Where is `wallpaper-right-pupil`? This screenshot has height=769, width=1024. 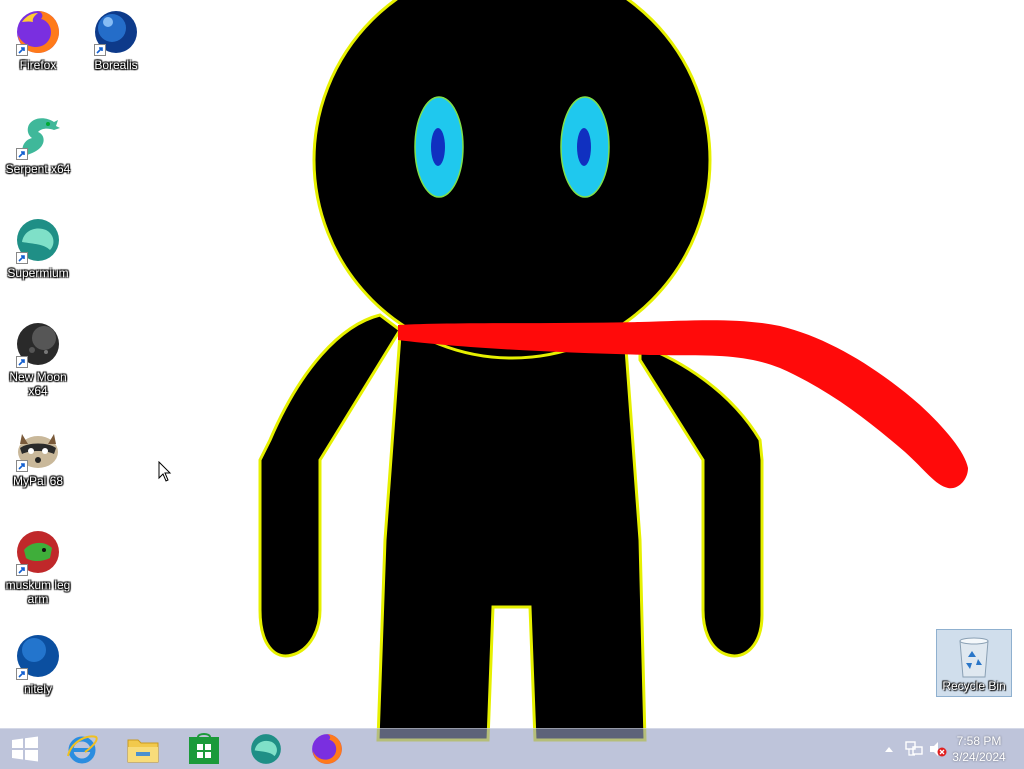
wallpaper-right-pupil is located at coordinates (584, 147).